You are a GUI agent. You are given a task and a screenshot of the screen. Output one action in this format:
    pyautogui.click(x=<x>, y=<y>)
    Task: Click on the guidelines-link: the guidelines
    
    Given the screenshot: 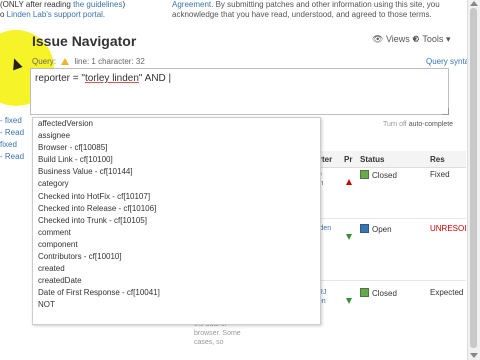 What is the action you would take?
    pyautogui.click(x=97, y=4)
    